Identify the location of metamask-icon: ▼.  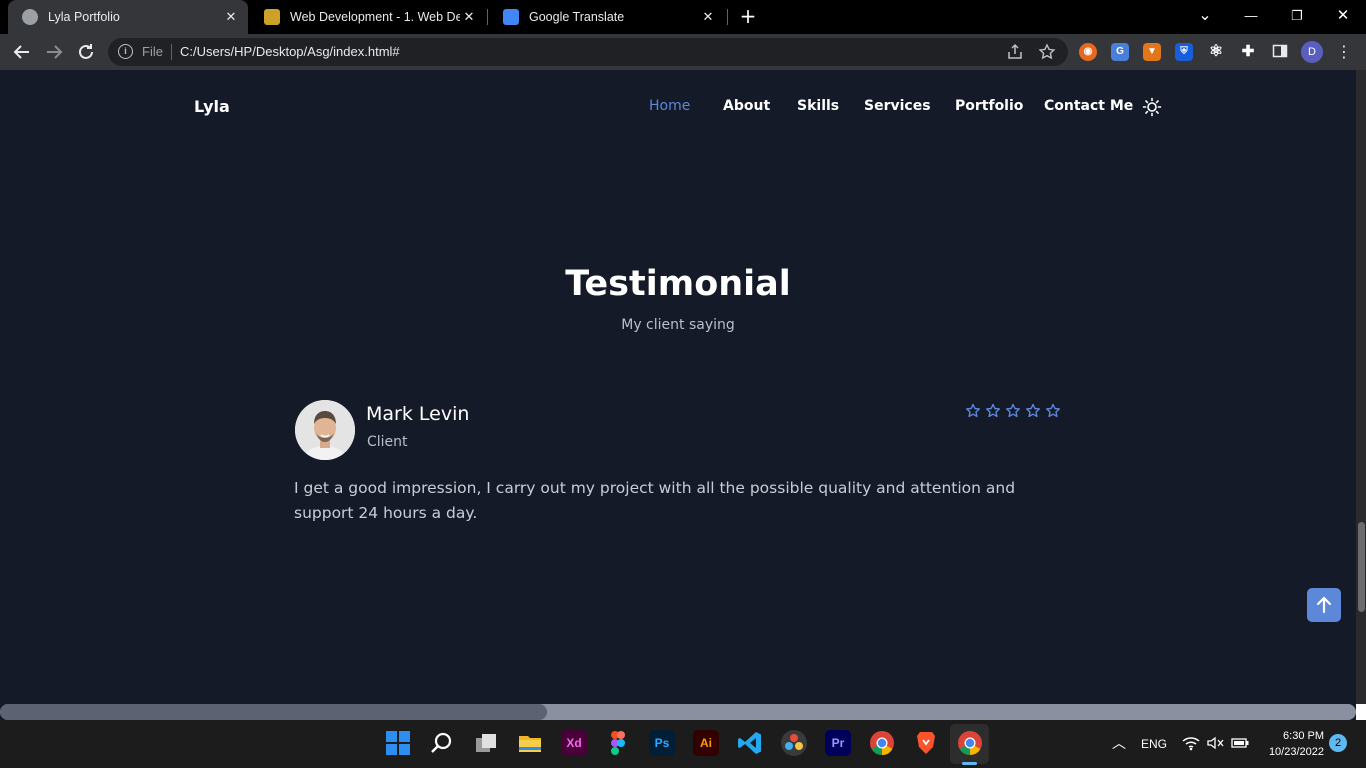
(1152, 52).